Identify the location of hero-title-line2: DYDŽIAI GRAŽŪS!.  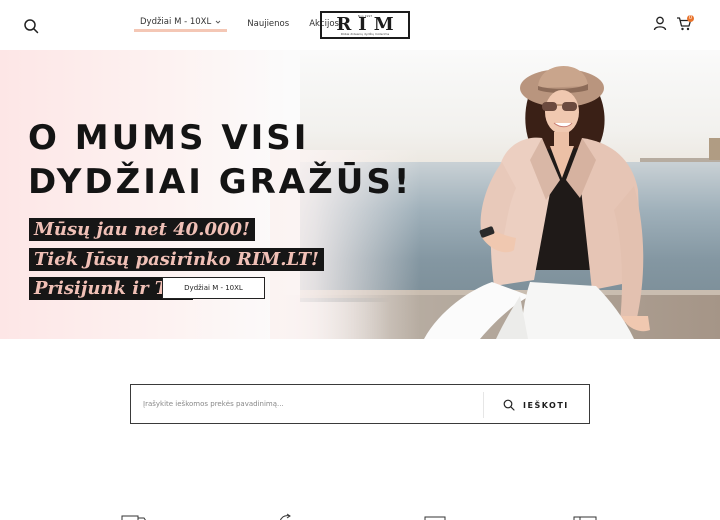
(220, 182).